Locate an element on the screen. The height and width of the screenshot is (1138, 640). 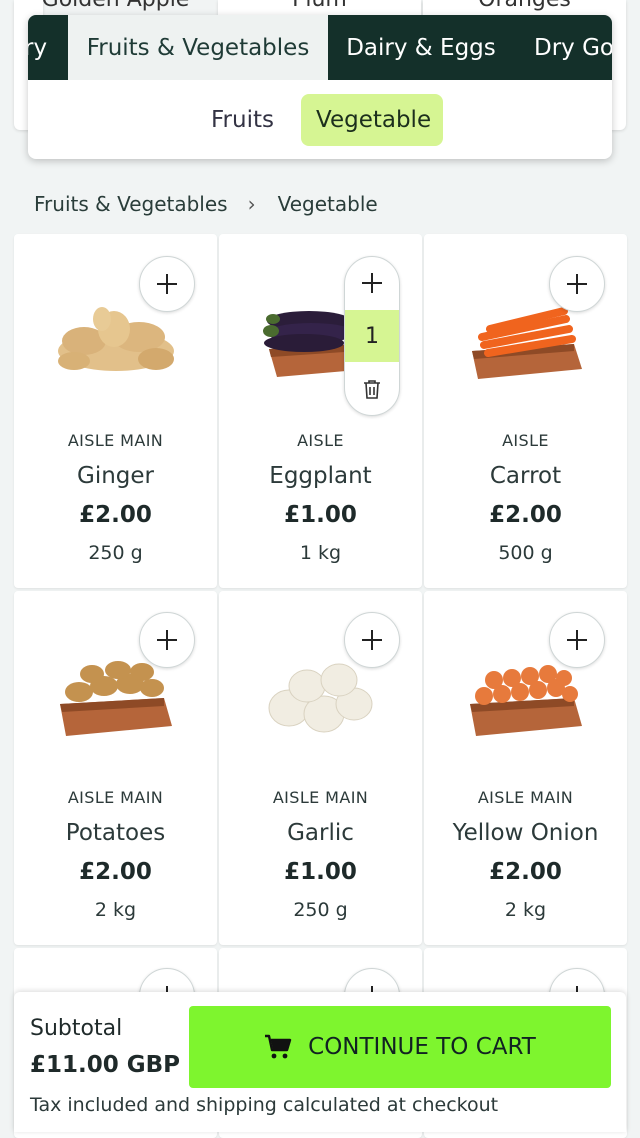
tab-dairy-eggs: Dairy & Eggs is located at coordinates (421, 47).